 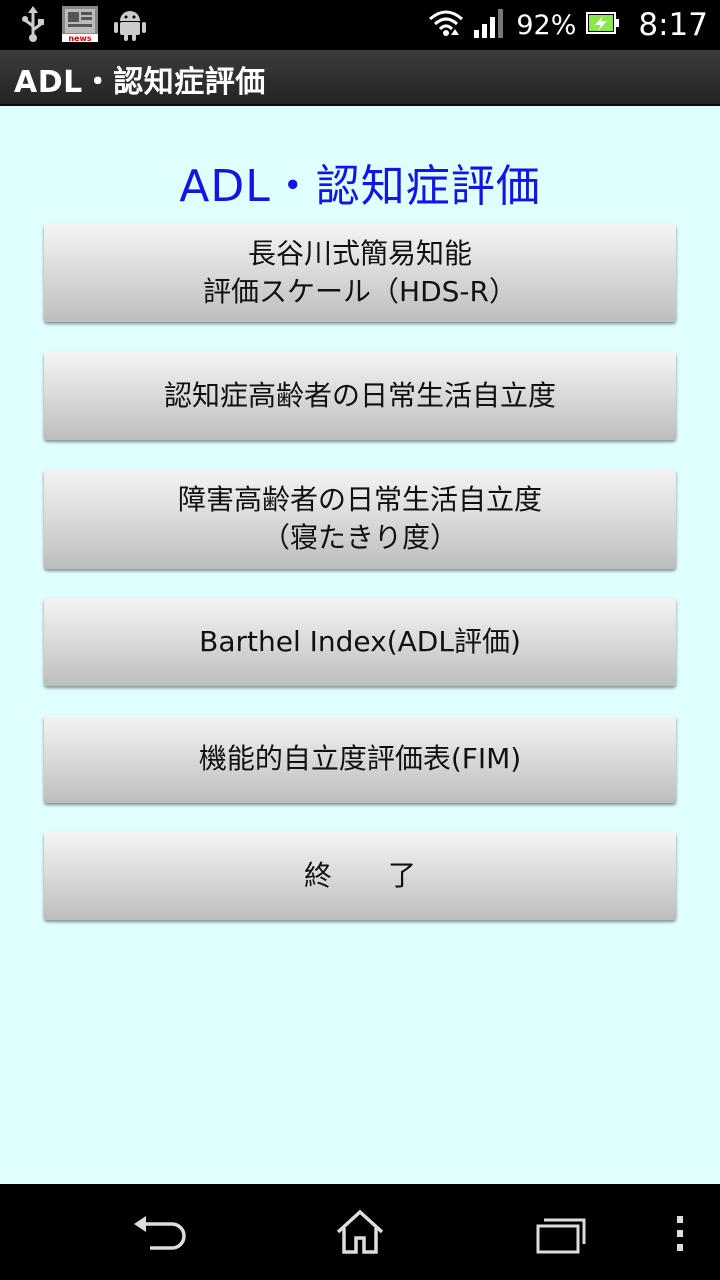 I want to click on status-bar: news 92% 8:17, so click(x=360, y=25).